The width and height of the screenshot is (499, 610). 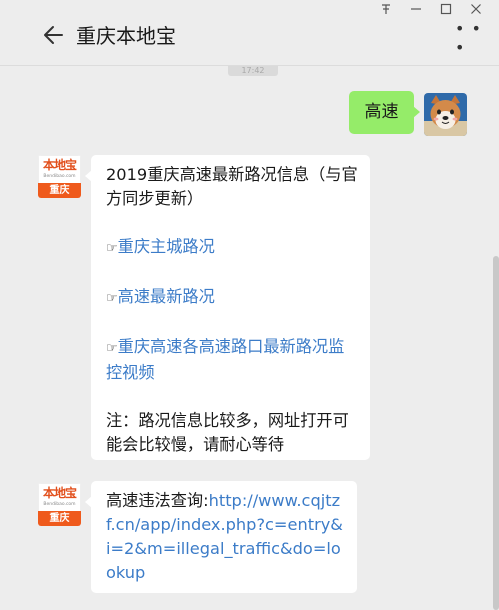 I want to click on link-row: ☞重庆高速各高速路口最新路况监控视频, so click(x=232, y=360).